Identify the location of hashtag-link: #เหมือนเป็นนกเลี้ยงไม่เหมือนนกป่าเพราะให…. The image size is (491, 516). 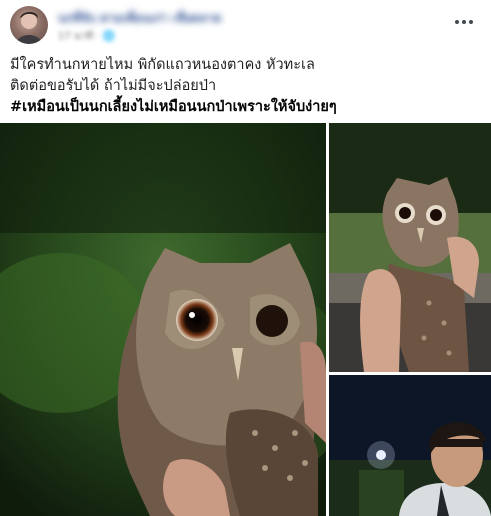
(245, 107).